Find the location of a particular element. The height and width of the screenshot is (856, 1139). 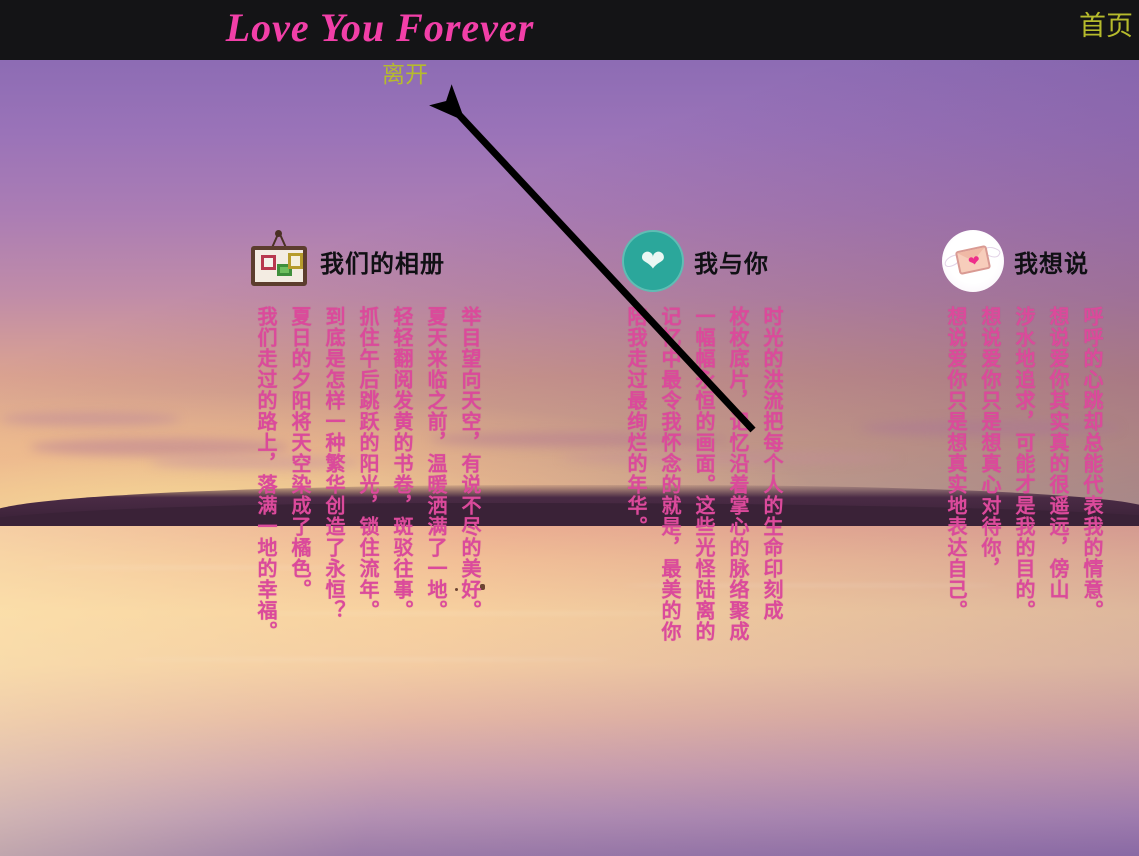

poem-column: 陪我走过最绚烂的年华。 is located at coordinates (635, 421).